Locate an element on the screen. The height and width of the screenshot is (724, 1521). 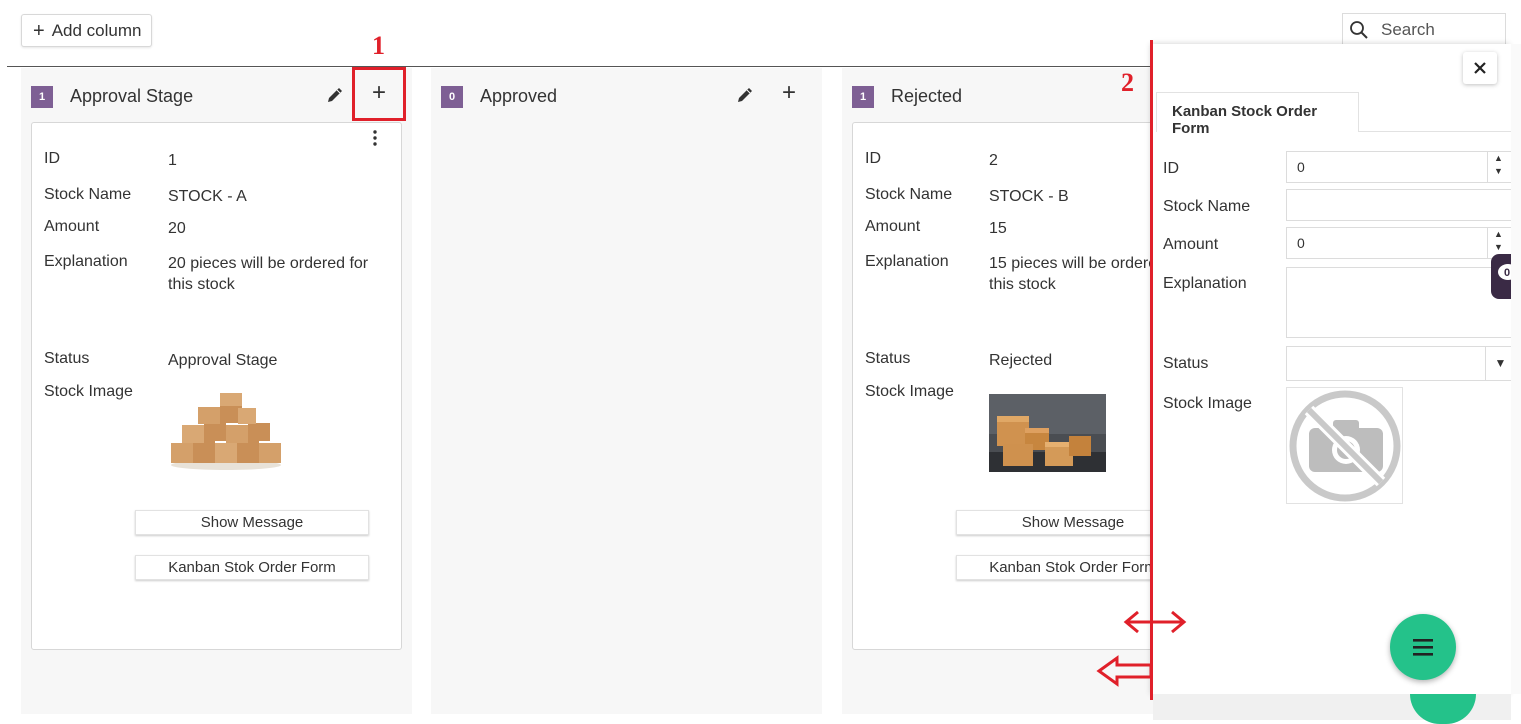
form-label-id: ID is located at coordinates (1171, 168).